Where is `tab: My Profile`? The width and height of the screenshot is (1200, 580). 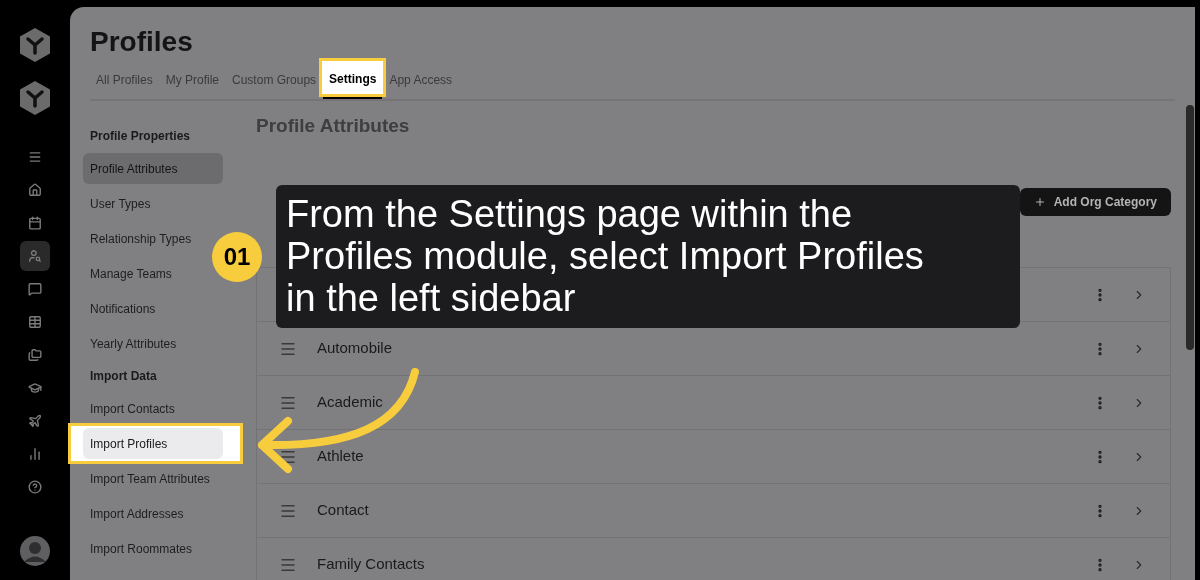
tab: My Profile is located at coordinates (192, 80).